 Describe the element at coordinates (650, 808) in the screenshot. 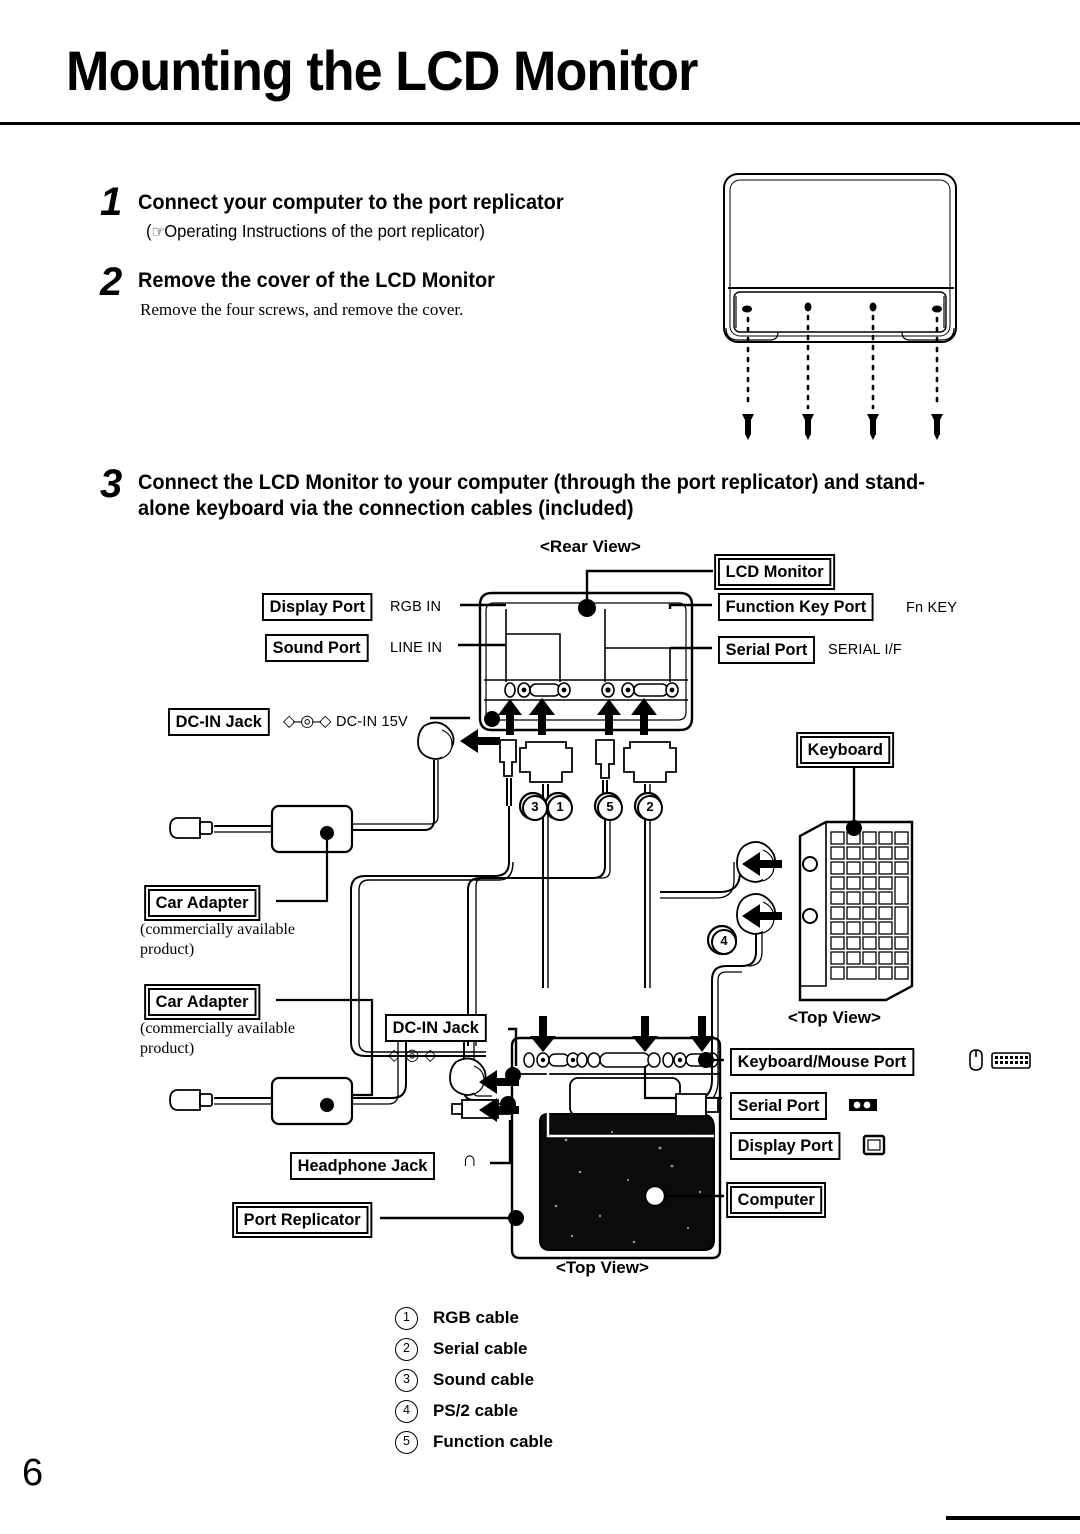

I see `cable-marker-serial: 2` at that location.